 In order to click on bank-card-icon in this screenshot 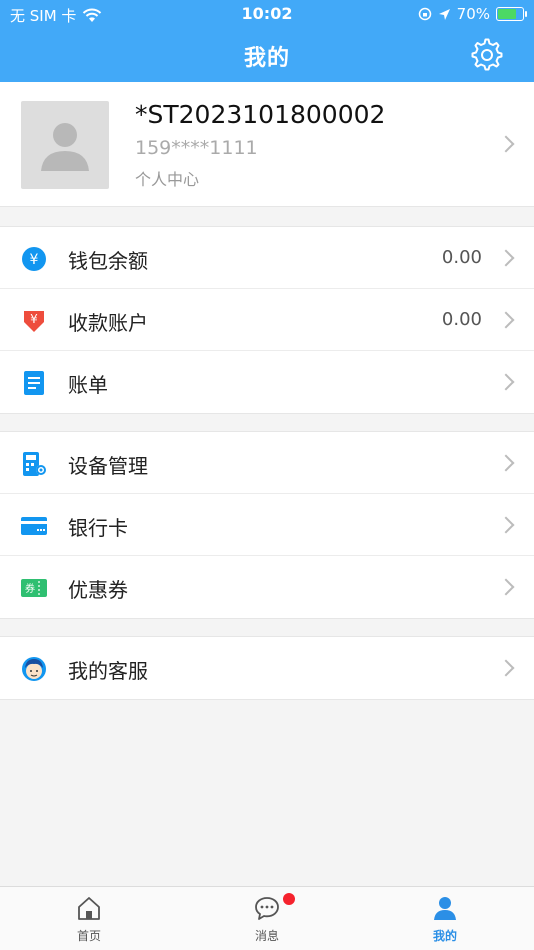, I will do `click(34, 526)`.